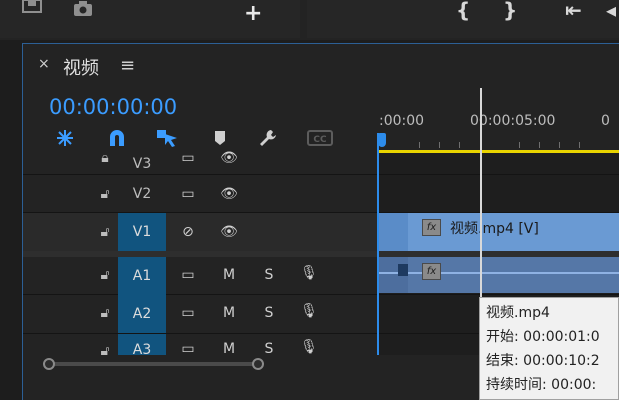 This screenshot has width=619, height=400. What do you see at coordinates (510, 10) in the screenshot?
I see `mark-out-icon: }` at bounding box center [510, 10].